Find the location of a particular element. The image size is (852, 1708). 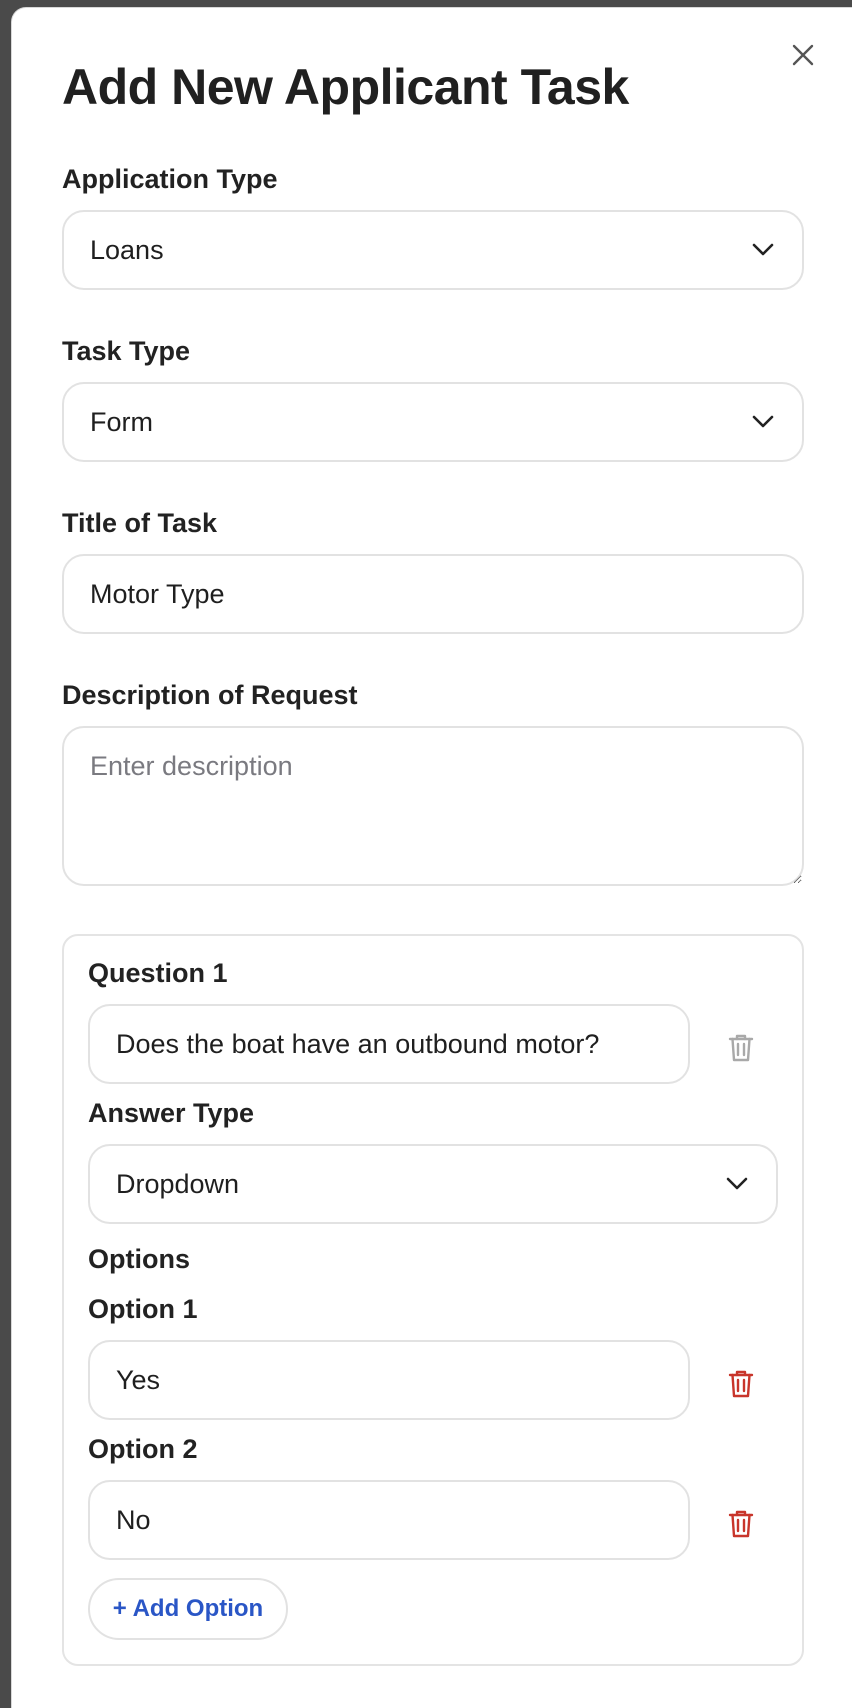

option-1-field is located at coordinates (389, 1380).